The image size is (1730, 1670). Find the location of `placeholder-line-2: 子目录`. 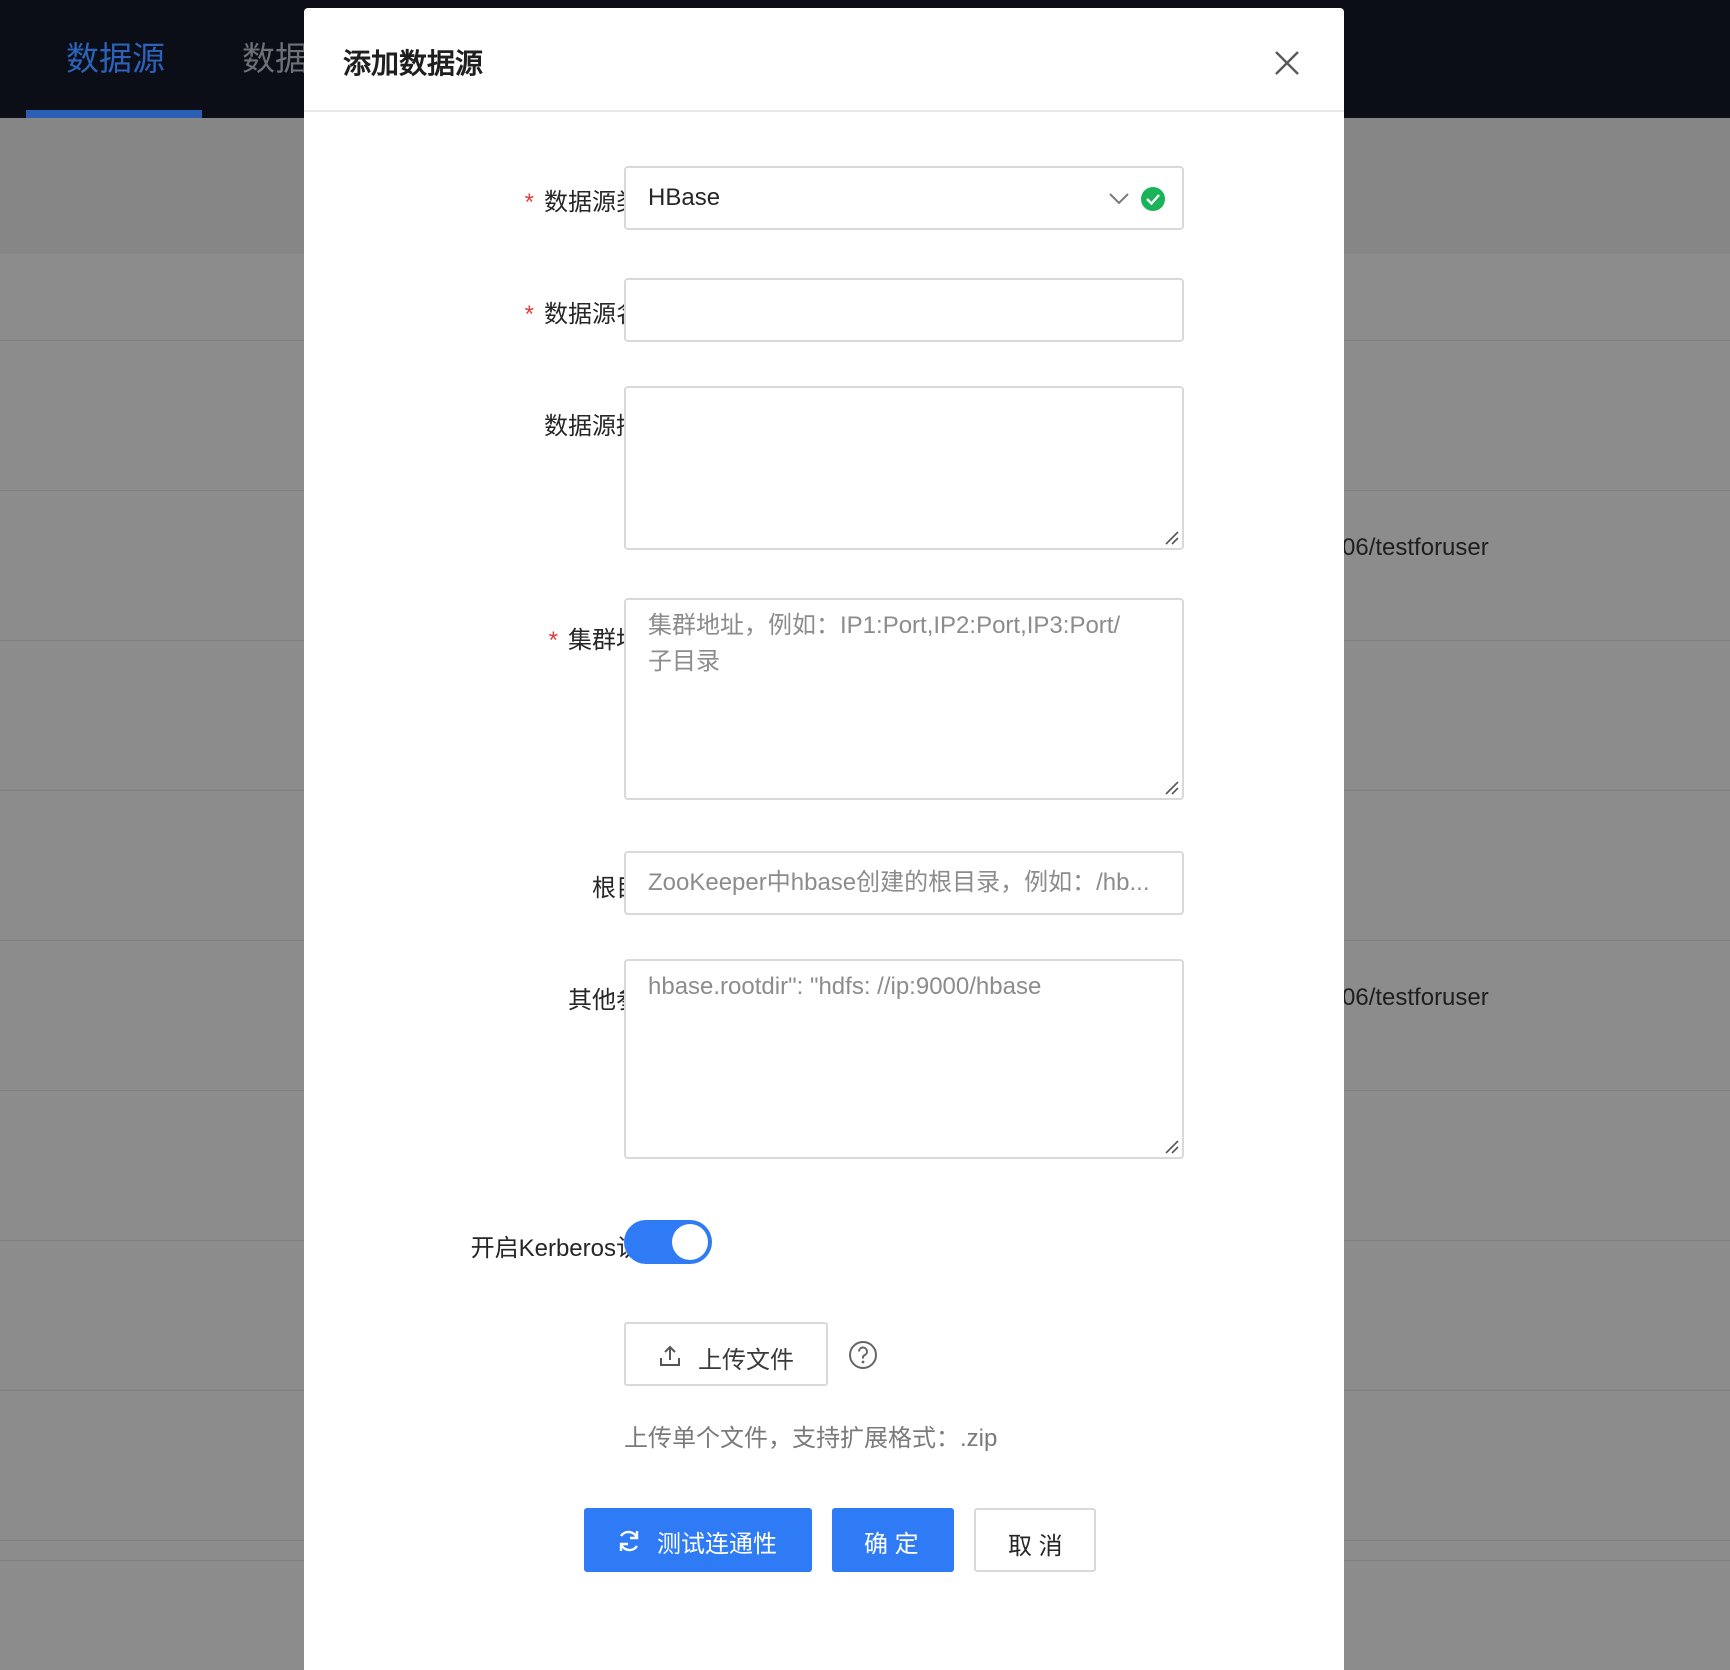

placeholder-line-2: 子目录 is located at coordinates (684, 661).